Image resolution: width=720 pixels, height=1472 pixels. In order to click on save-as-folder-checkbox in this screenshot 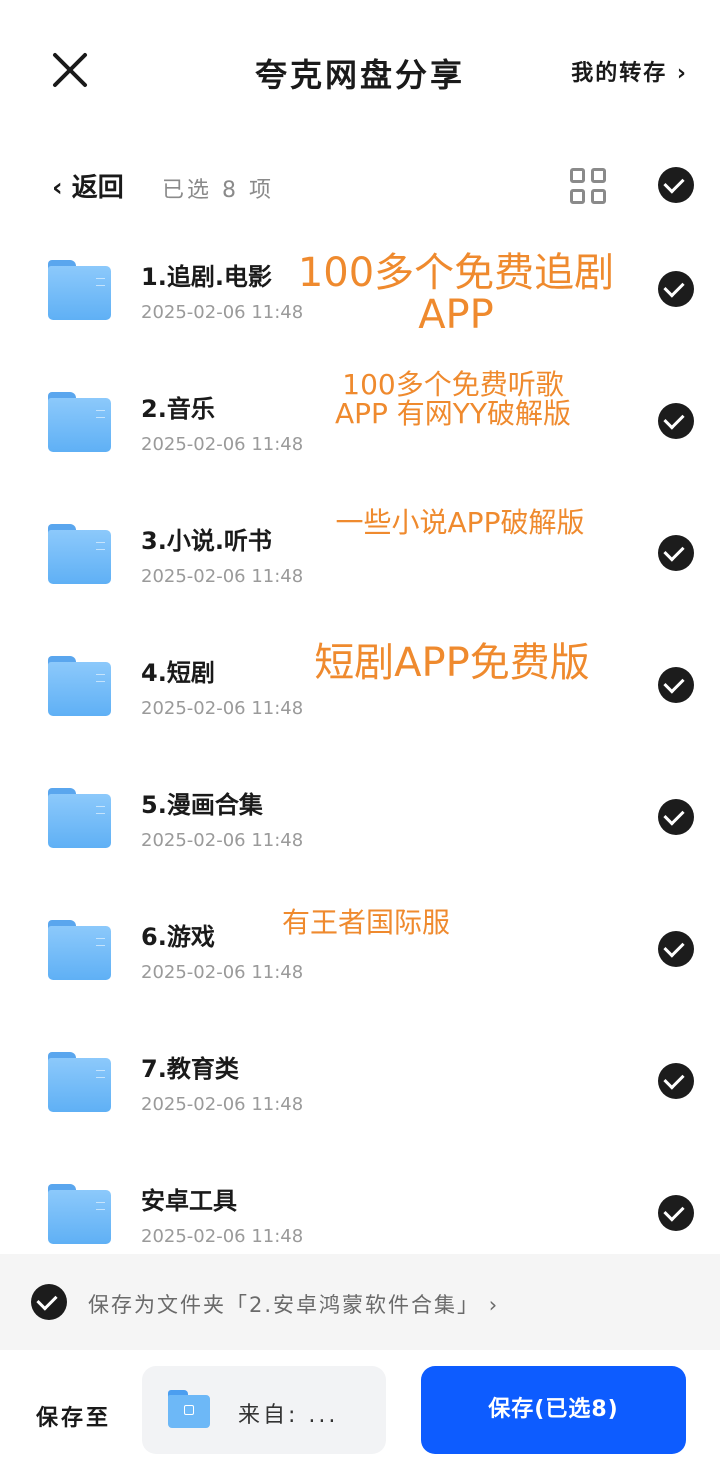, I will do `click(49, 1302)`.